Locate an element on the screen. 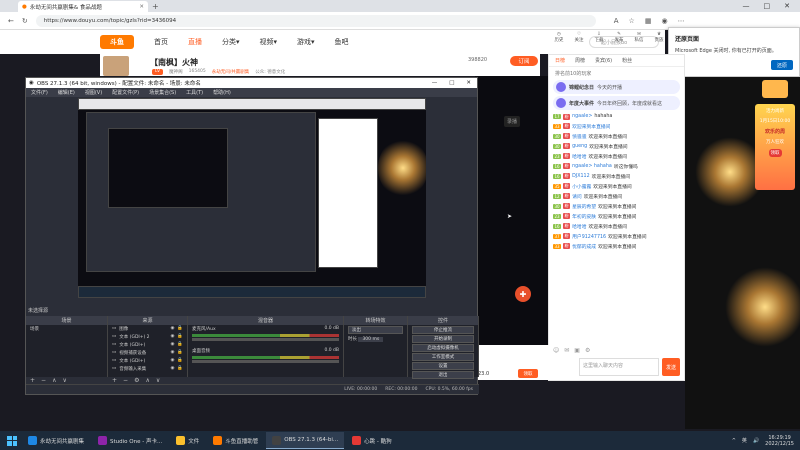 Image resolution: width=800 pixels, height=450 pixels. volume-icon: 🔊 is located at coordinates (756, 441).